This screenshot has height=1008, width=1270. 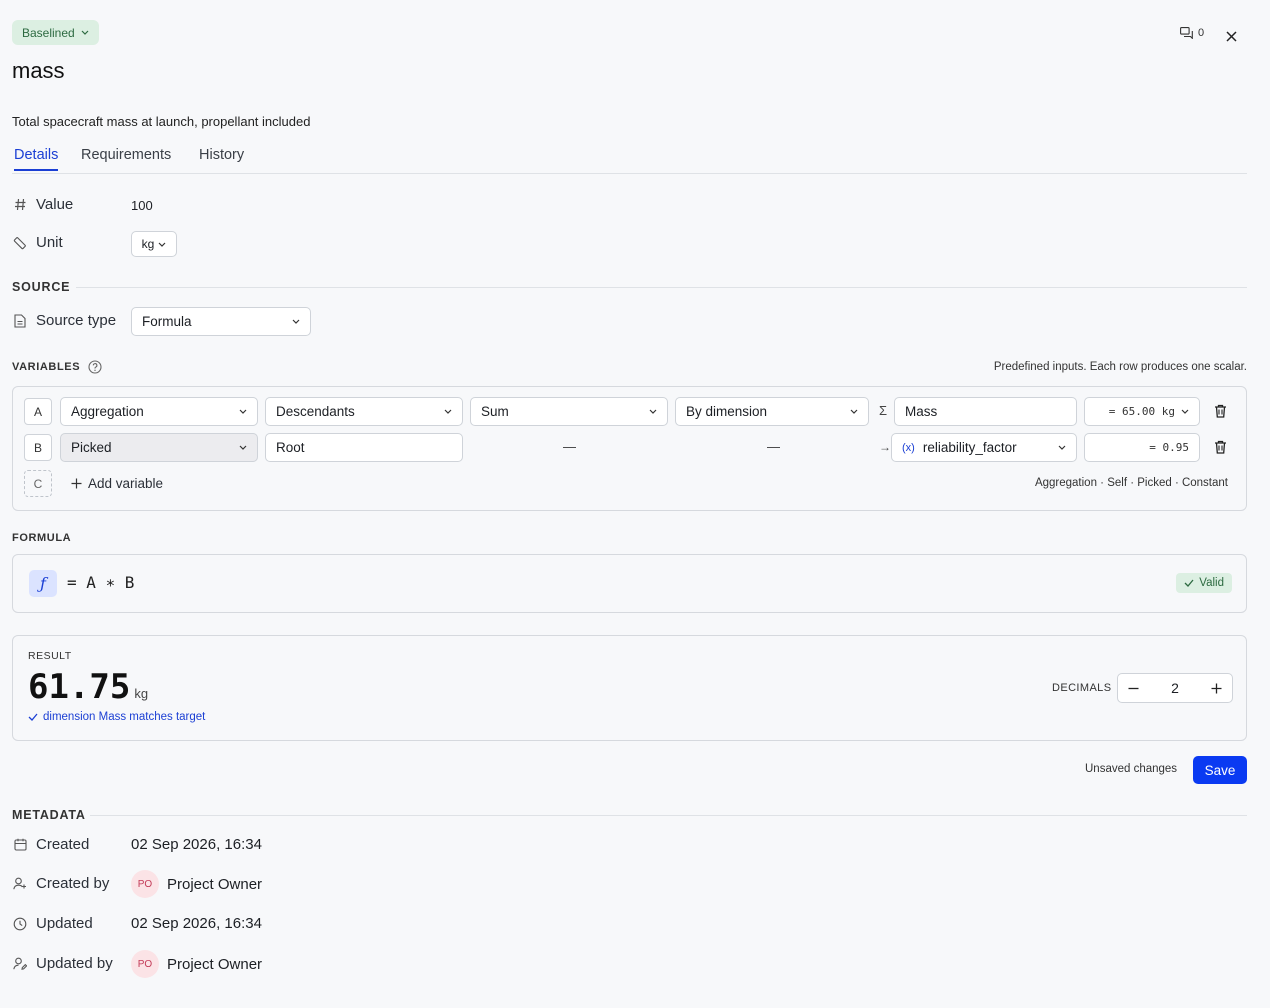 What do you see at coordinates (629, 583) in the screenshot?
I see `formula-box: ƒ = A ∗ B Valid` at bounding box center [629, 583].